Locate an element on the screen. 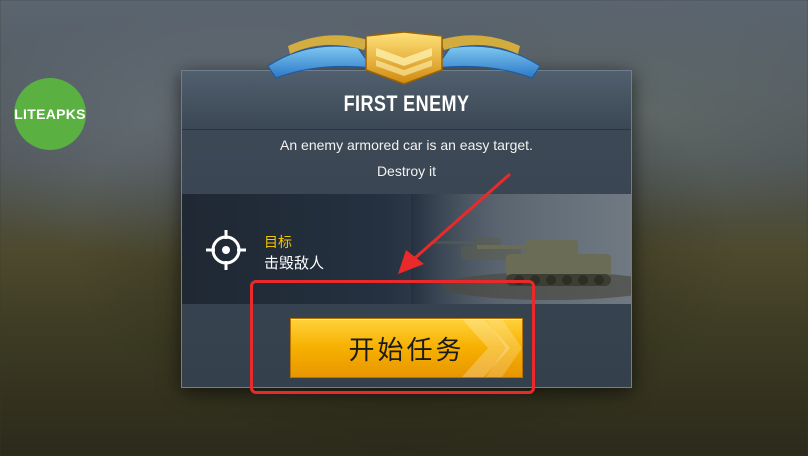 The height and width of the screenshot is (456, 808). objective-label: 目标 is located at coordinates (278, 243).